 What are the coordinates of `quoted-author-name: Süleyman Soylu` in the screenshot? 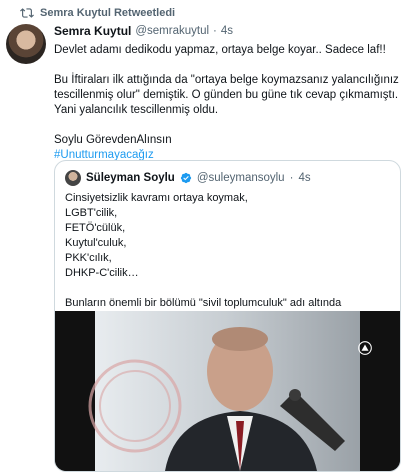 It's located at (130, 178).